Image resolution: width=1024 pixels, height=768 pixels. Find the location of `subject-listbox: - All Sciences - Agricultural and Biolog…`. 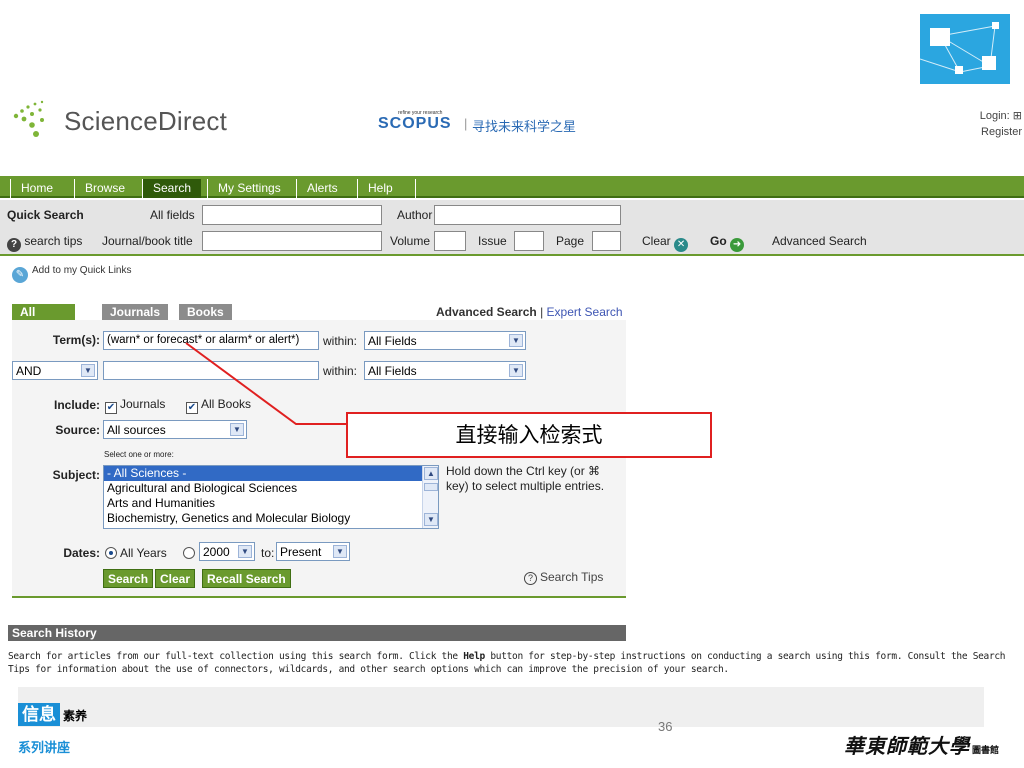

subject-listbox: - All Sciences - Agricultural and Biolog… is located at coordinates (271, 497).